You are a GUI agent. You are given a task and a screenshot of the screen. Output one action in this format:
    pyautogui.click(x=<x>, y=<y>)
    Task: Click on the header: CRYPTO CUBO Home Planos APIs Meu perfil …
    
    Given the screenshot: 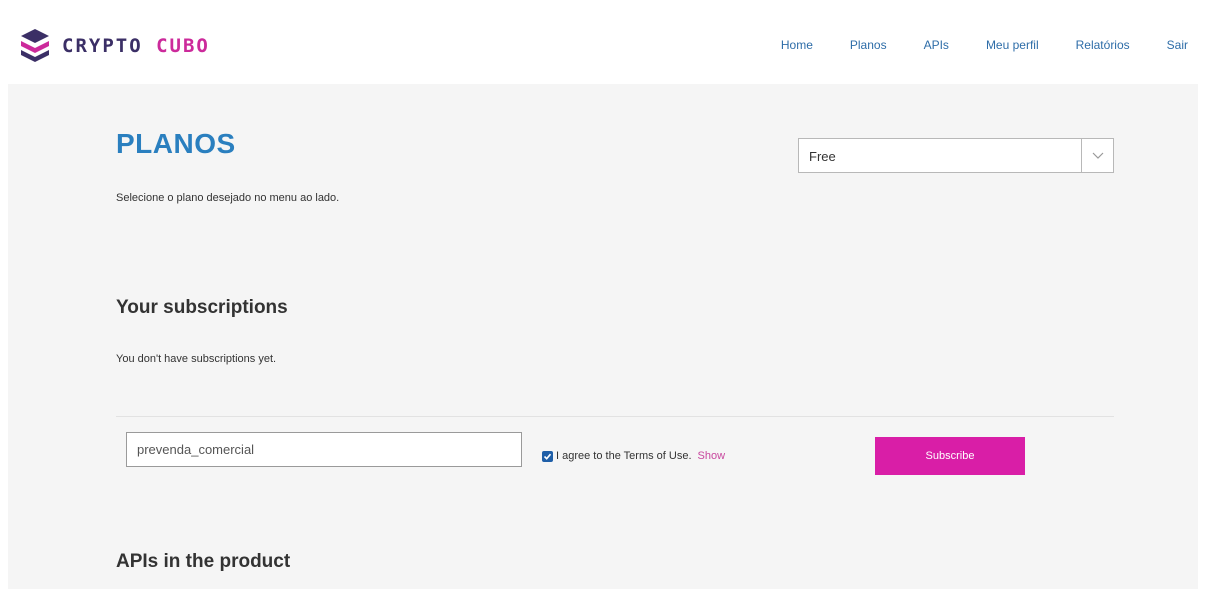 What is the action you would take?
    pyautogui.click(x=603, y=42)
    